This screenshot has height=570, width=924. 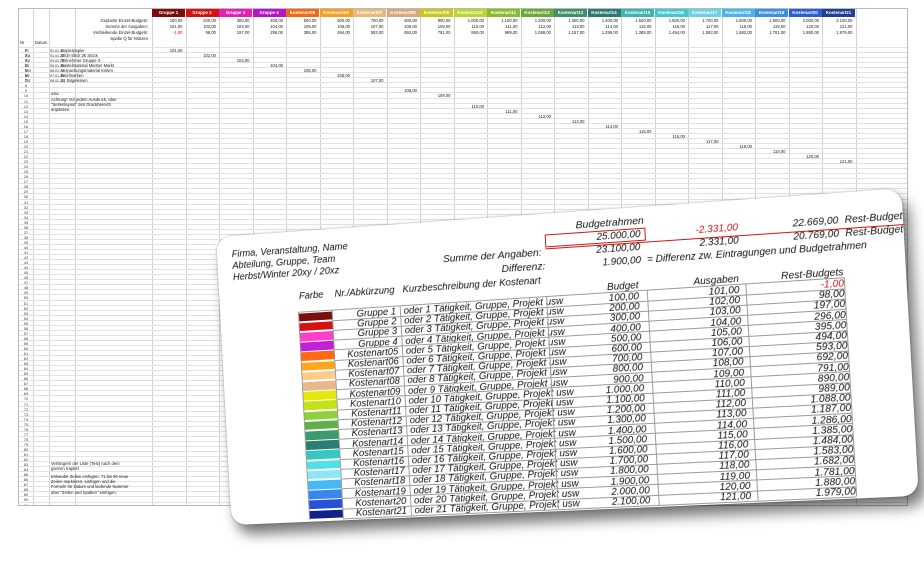 What do you see at coordinates (570, 13) in the screenshot?
I see `sheet-header-13: Kostenart13` at bounding box center [570, 13].